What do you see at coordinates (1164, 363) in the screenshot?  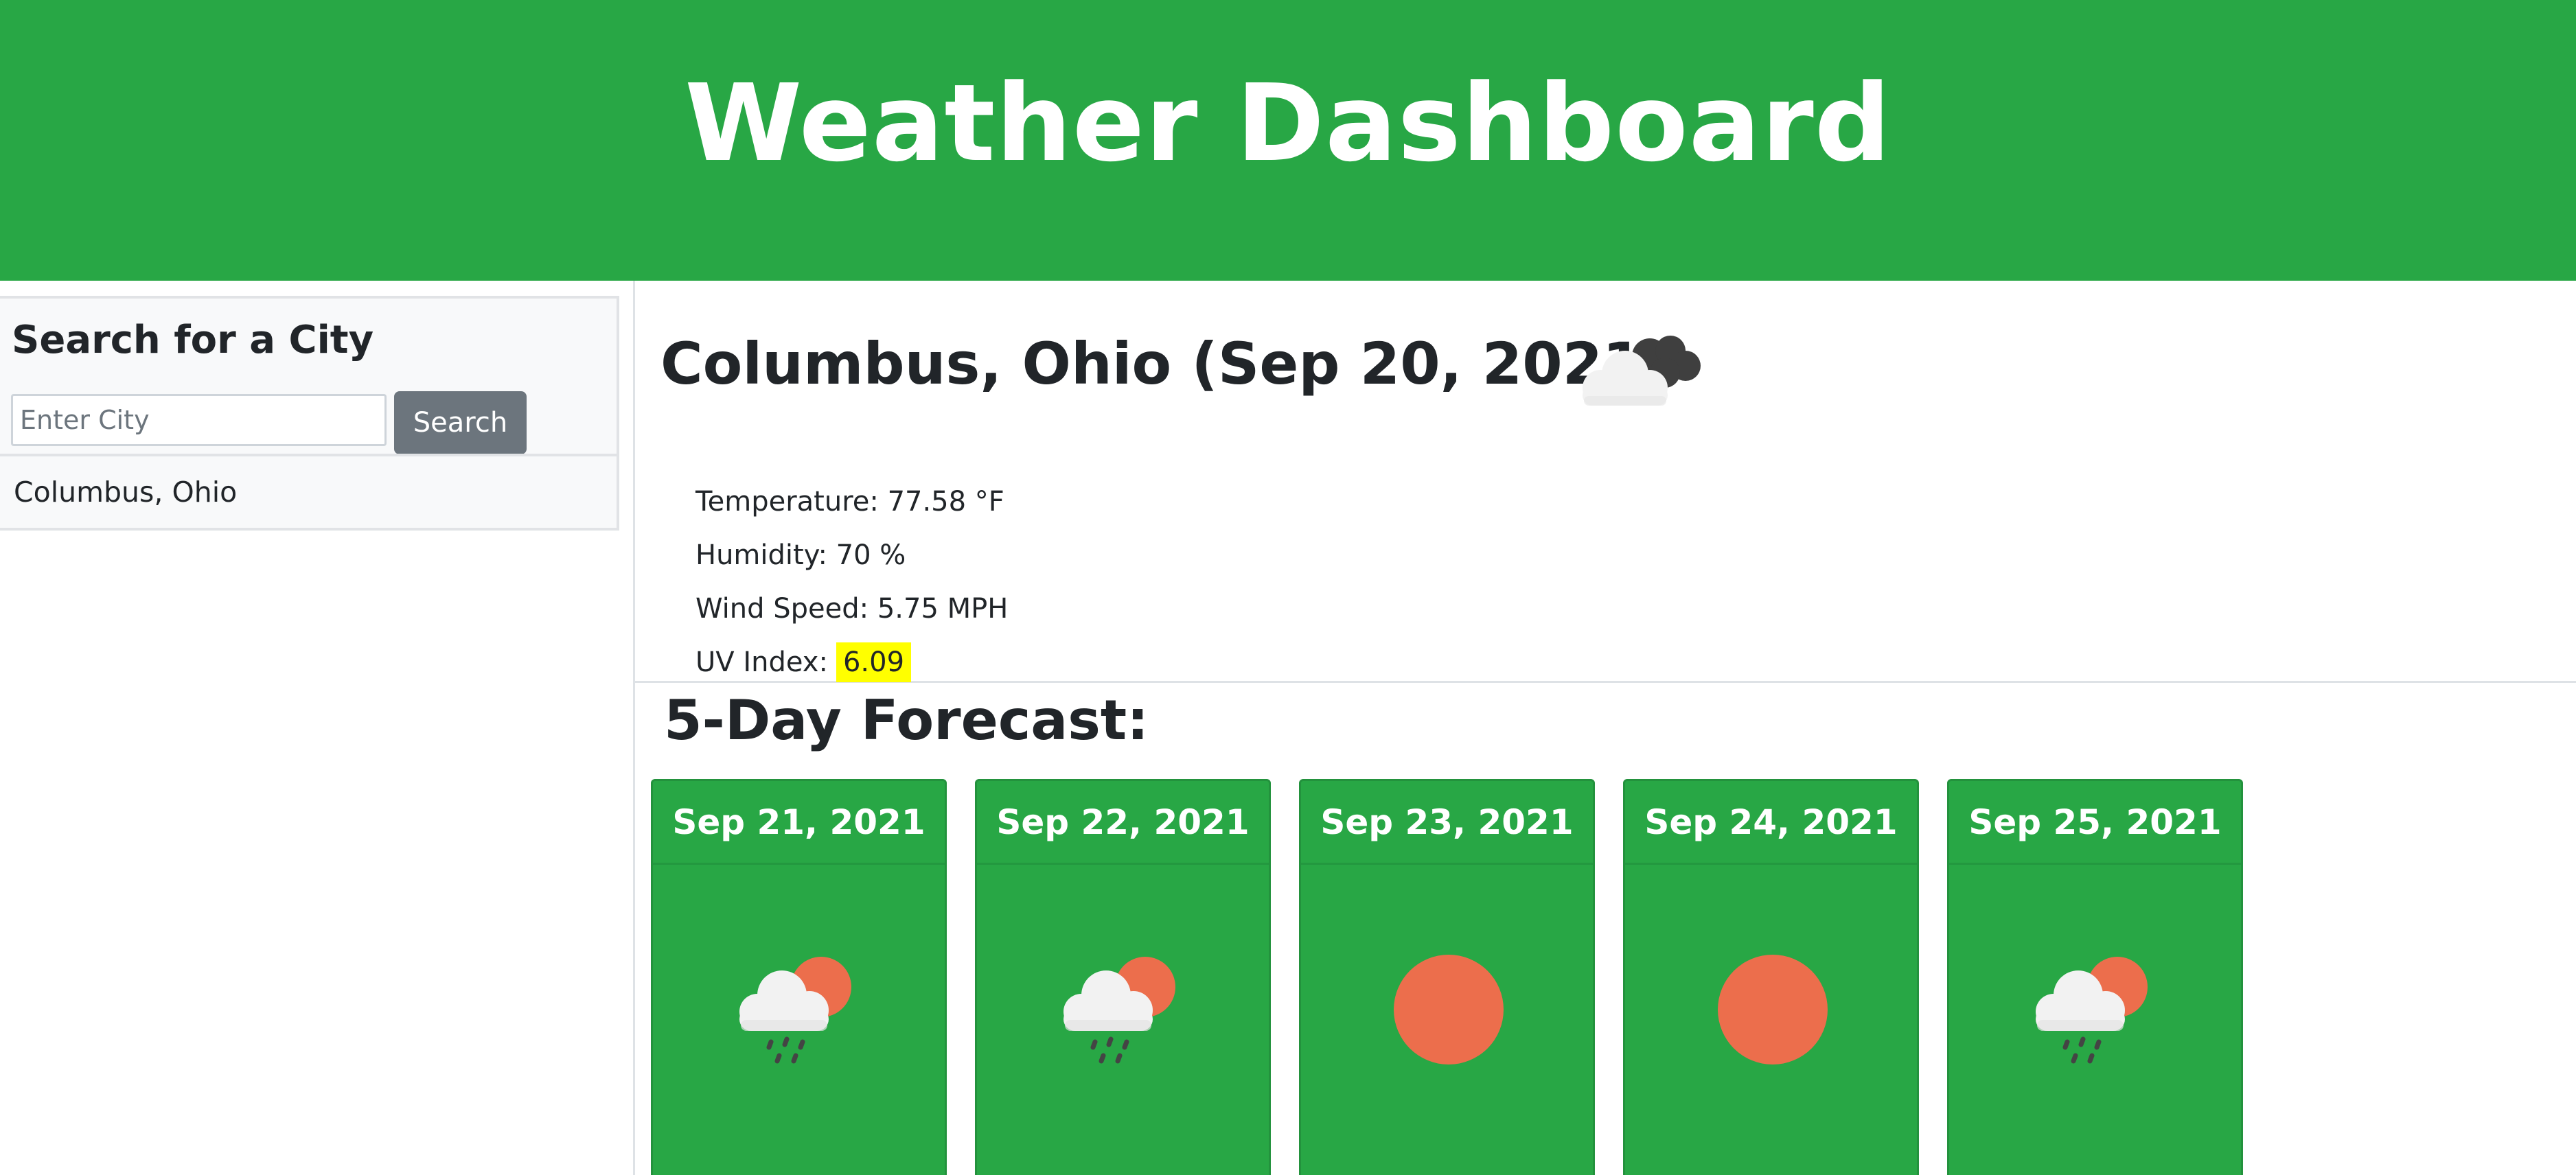 I see `current-city-title: Columbus, Ohio (Sep 20, 2021)` at bounding box center [1164, 363].